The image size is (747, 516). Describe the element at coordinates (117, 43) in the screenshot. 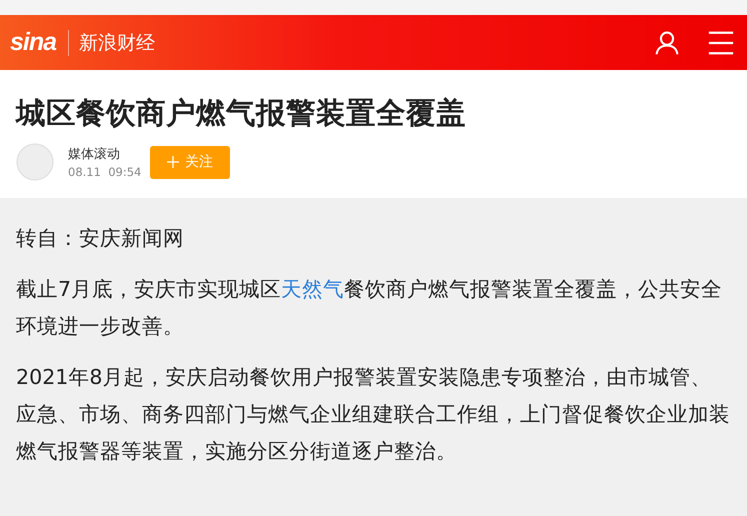

I see `channel-name: 新浪财经` at that location.